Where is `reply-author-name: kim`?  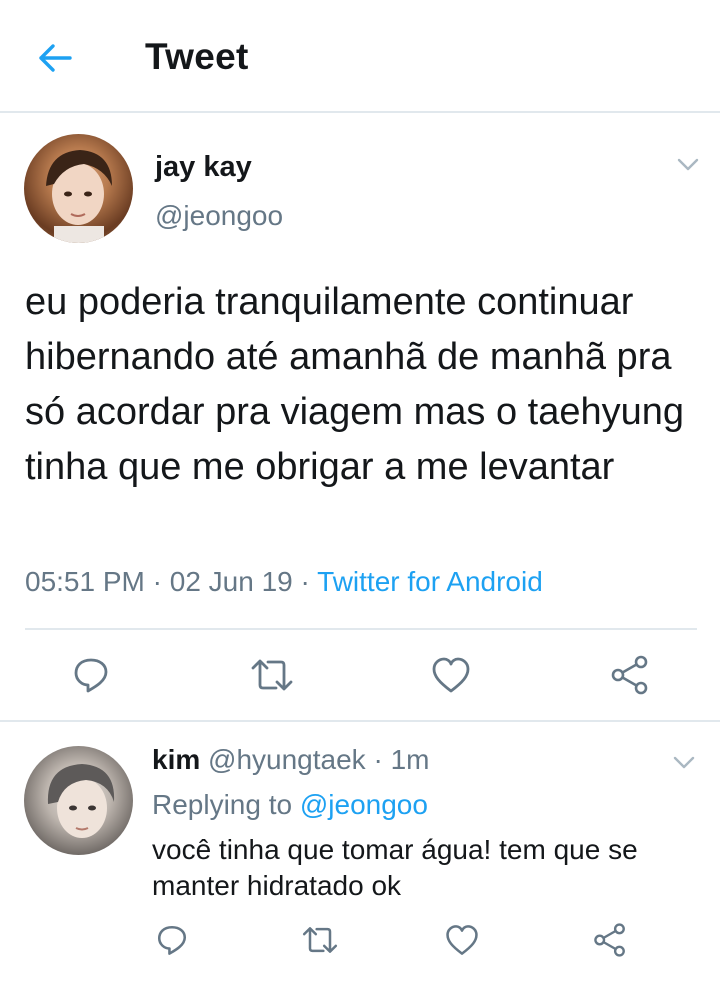 reply-author-name: kim is located at coordinates (176, 759).